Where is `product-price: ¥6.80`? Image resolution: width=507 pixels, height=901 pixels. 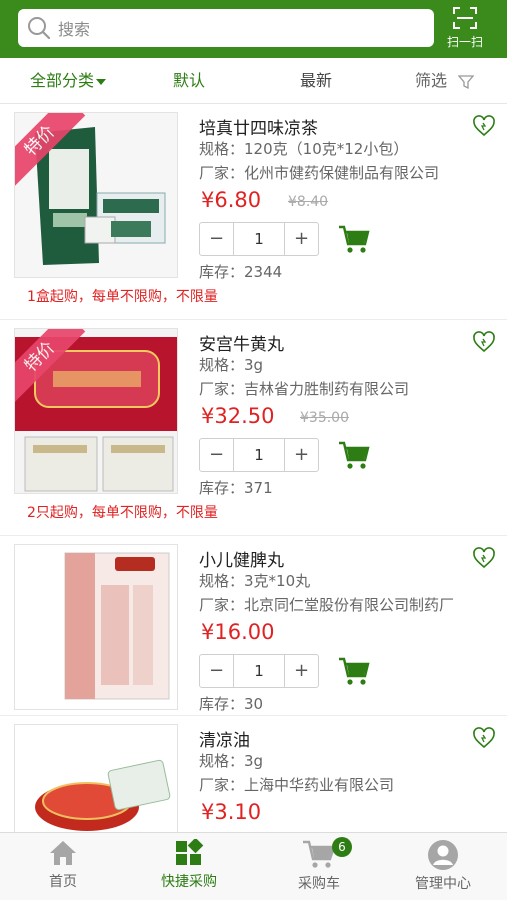 product-price: ¥6.80 is located at coordinates (231, 200).